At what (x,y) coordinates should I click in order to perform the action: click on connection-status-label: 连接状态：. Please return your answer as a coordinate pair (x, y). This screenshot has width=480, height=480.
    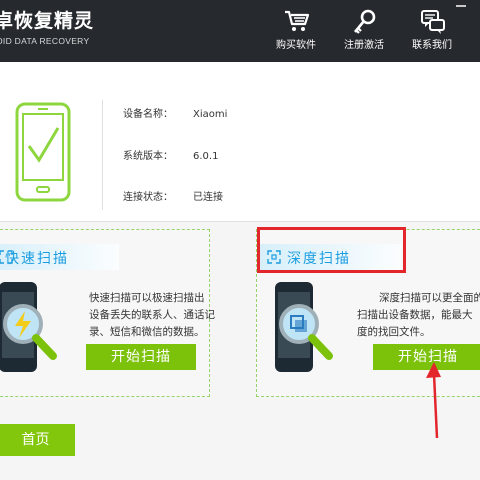
    Looking at the image, I should click on (148, 197).